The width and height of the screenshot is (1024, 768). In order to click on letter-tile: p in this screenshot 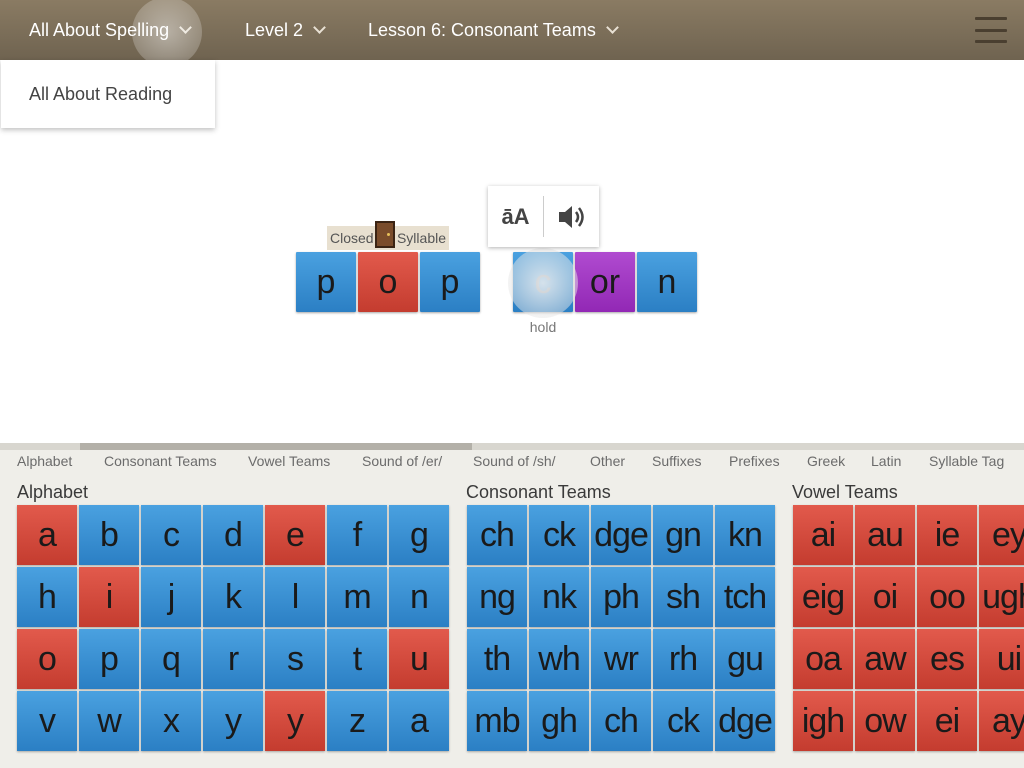, I will do `click(109, 659)`.